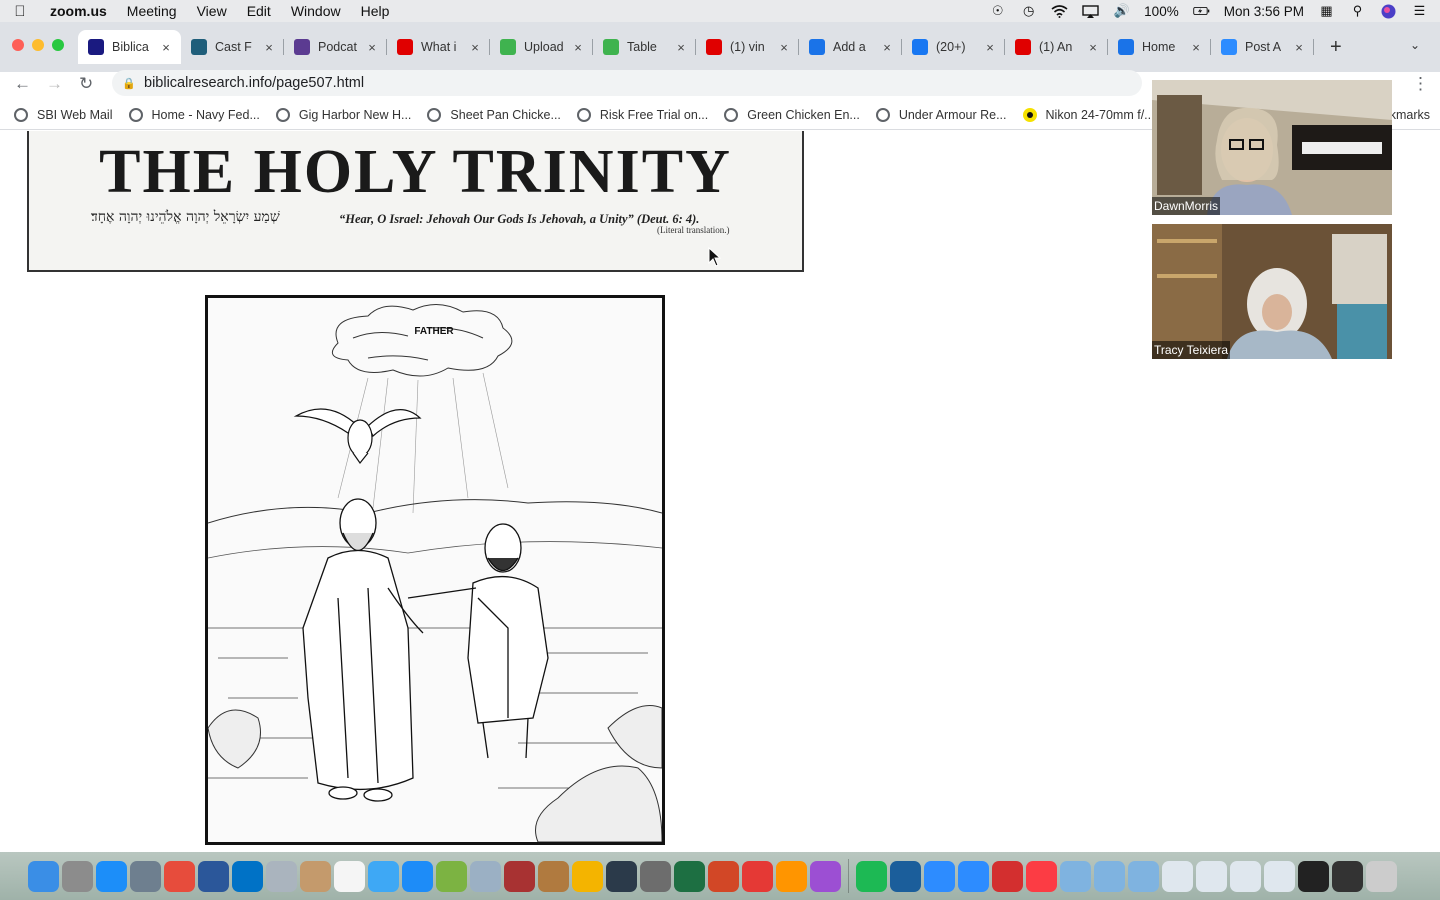 The width and height of the screenshot is (1440, 900). What do you see at coordinates (18, 45) in the screenshot?
I see `close-window-button` at bounding box center [18, 45].